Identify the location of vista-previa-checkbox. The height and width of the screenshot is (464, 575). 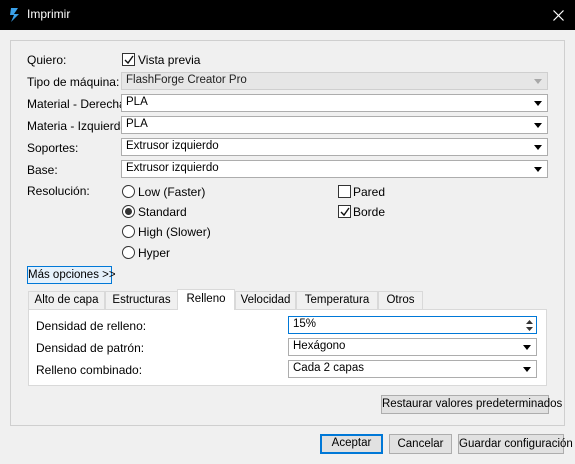
(128, 59).